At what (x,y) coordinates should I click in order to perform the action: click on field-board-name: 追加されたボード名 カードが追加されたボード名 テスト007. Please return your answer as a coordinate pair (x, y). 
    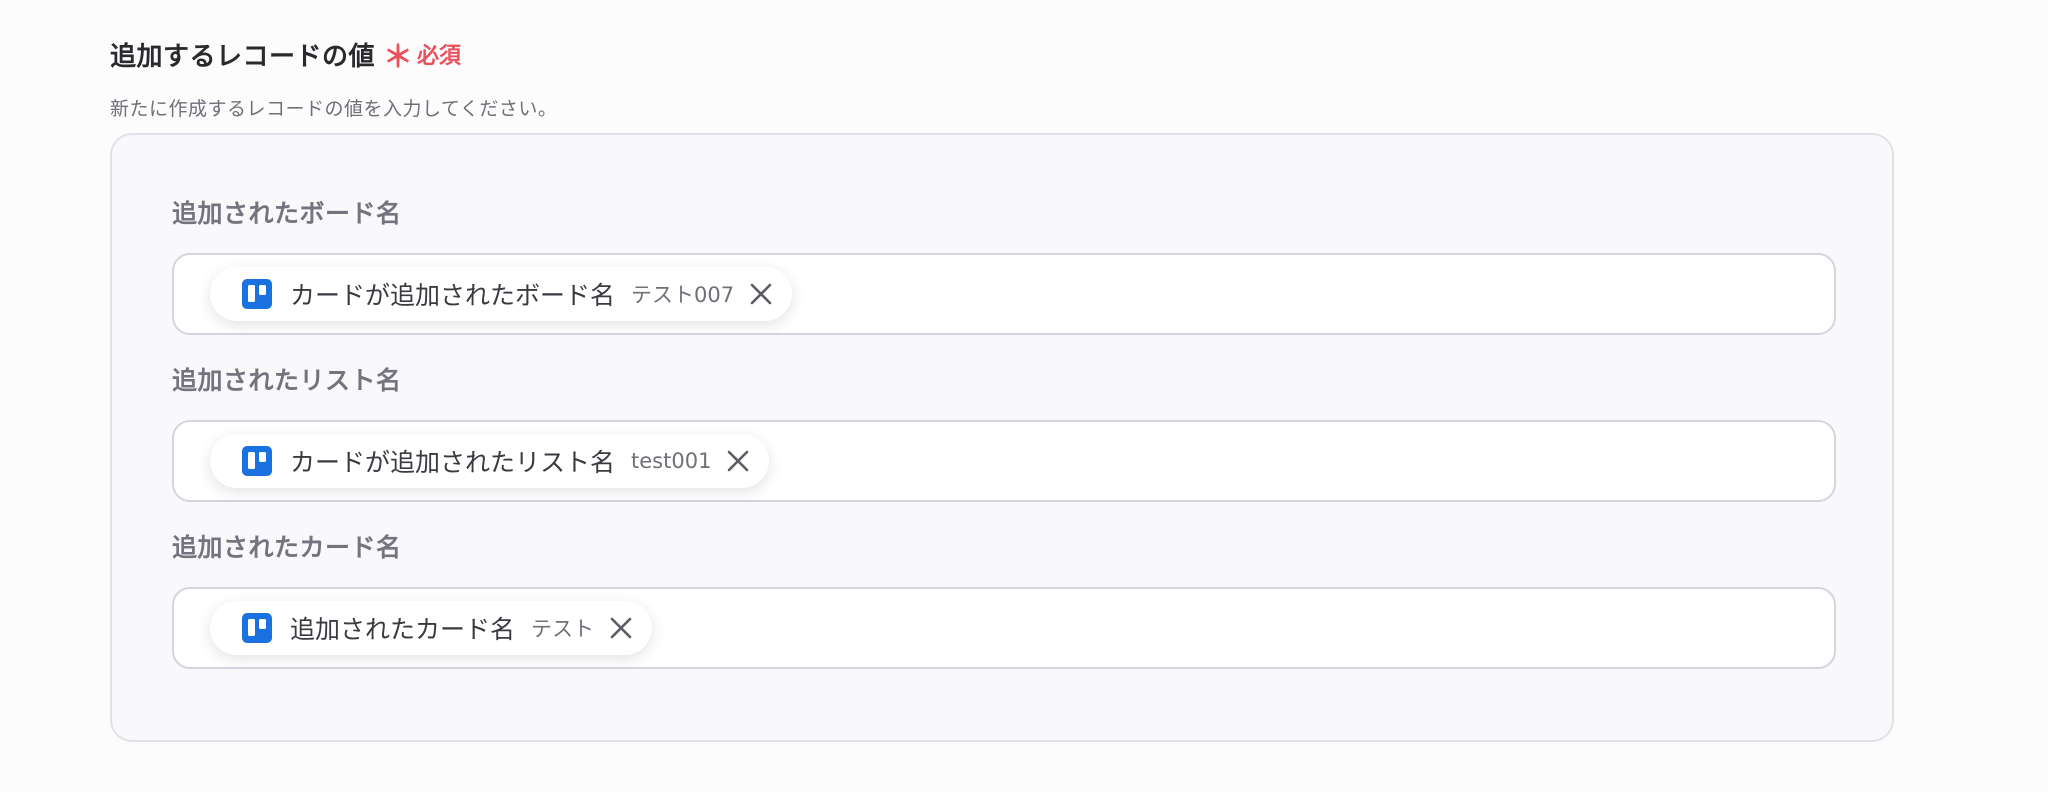
    Looking at the image, I should click on (1004, 266).